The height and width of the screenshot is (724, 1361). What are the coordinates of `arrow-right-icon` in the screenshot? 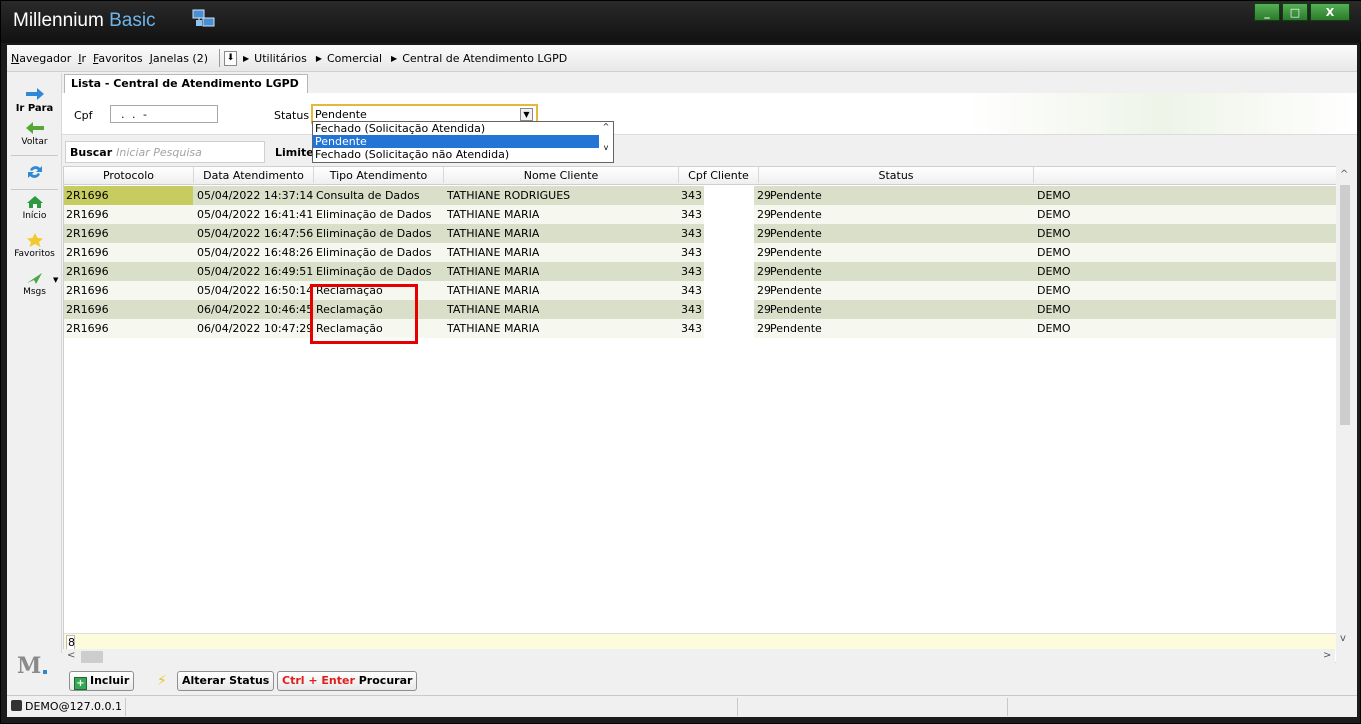 It's located at (34, 94).